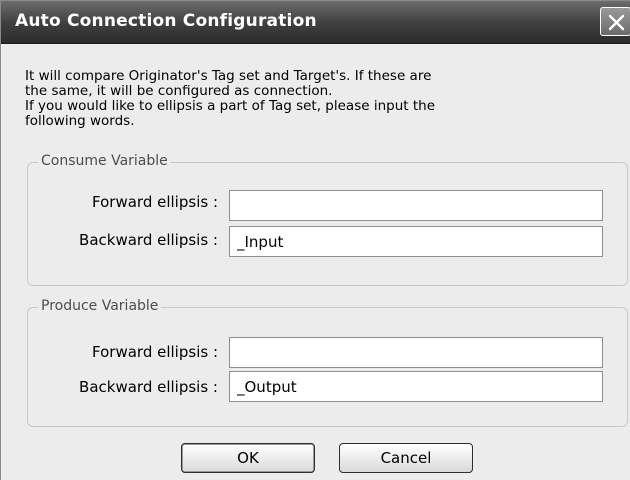  I want to click on close-icon, so click(616, 22).